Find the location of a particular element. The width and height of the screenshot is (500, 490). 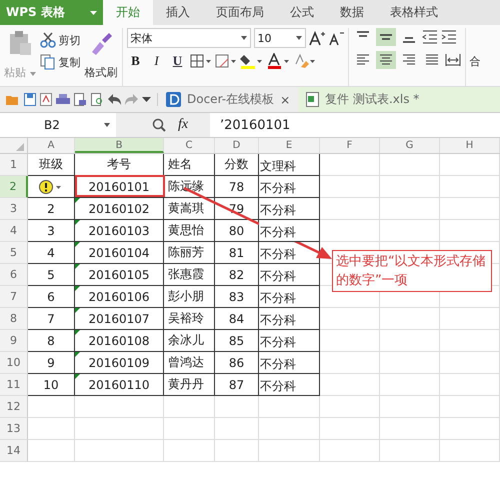

close-tab-button: × is located at coordinates (285, 99).